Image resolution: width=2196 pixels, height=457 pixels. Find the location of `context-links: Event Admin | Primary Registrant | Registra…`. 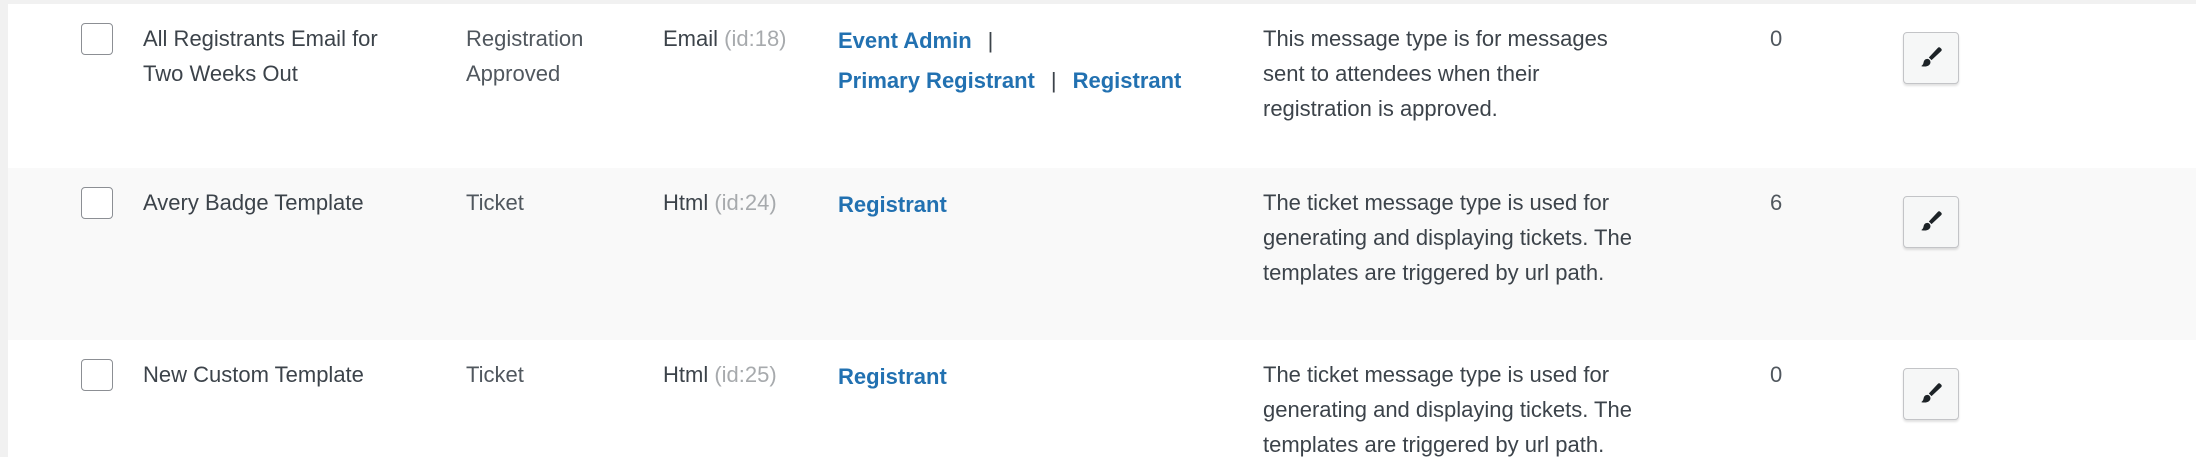

context-links: Event Admin | Primary Registrant | Registra… is located at coordinates (1048, 61).